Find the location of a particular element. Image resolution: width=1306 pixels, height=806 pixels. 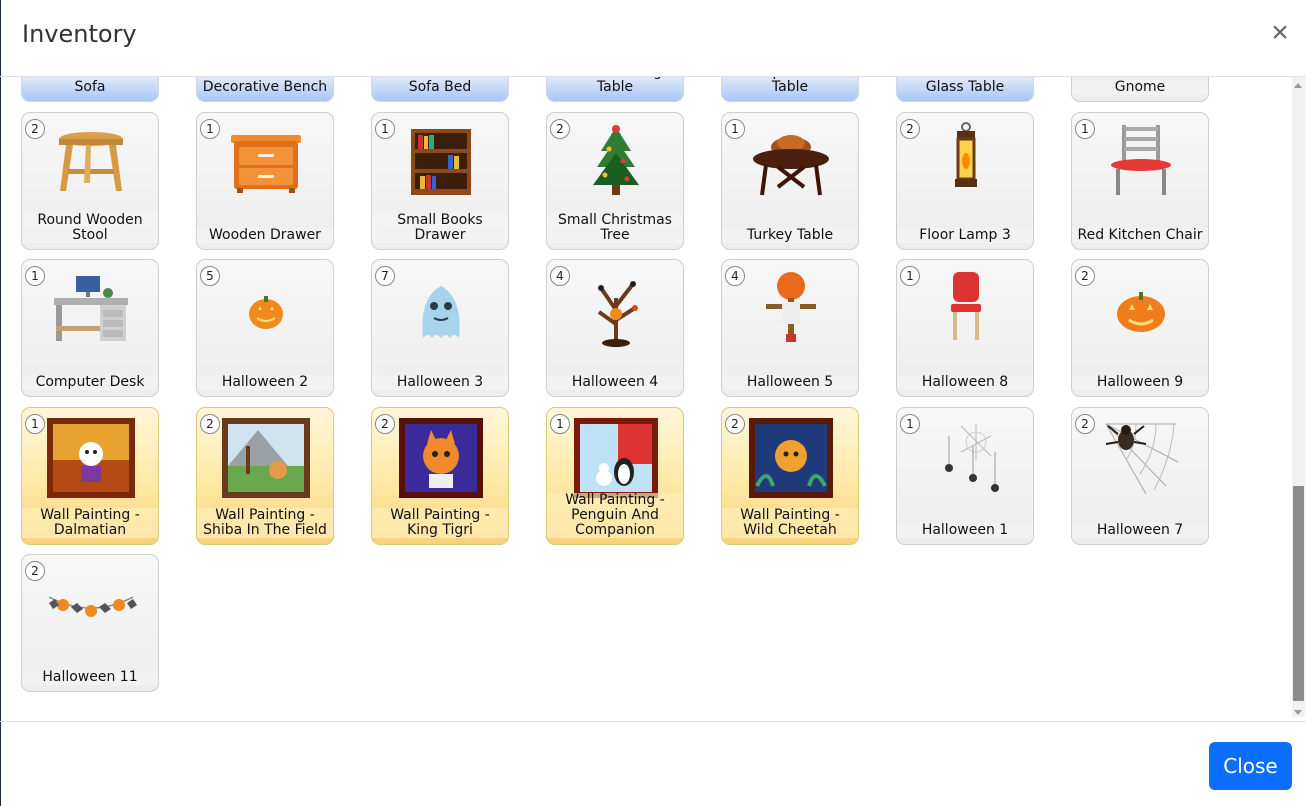

item-label: Small Christmas Tree is located at coordinates (615, 227).